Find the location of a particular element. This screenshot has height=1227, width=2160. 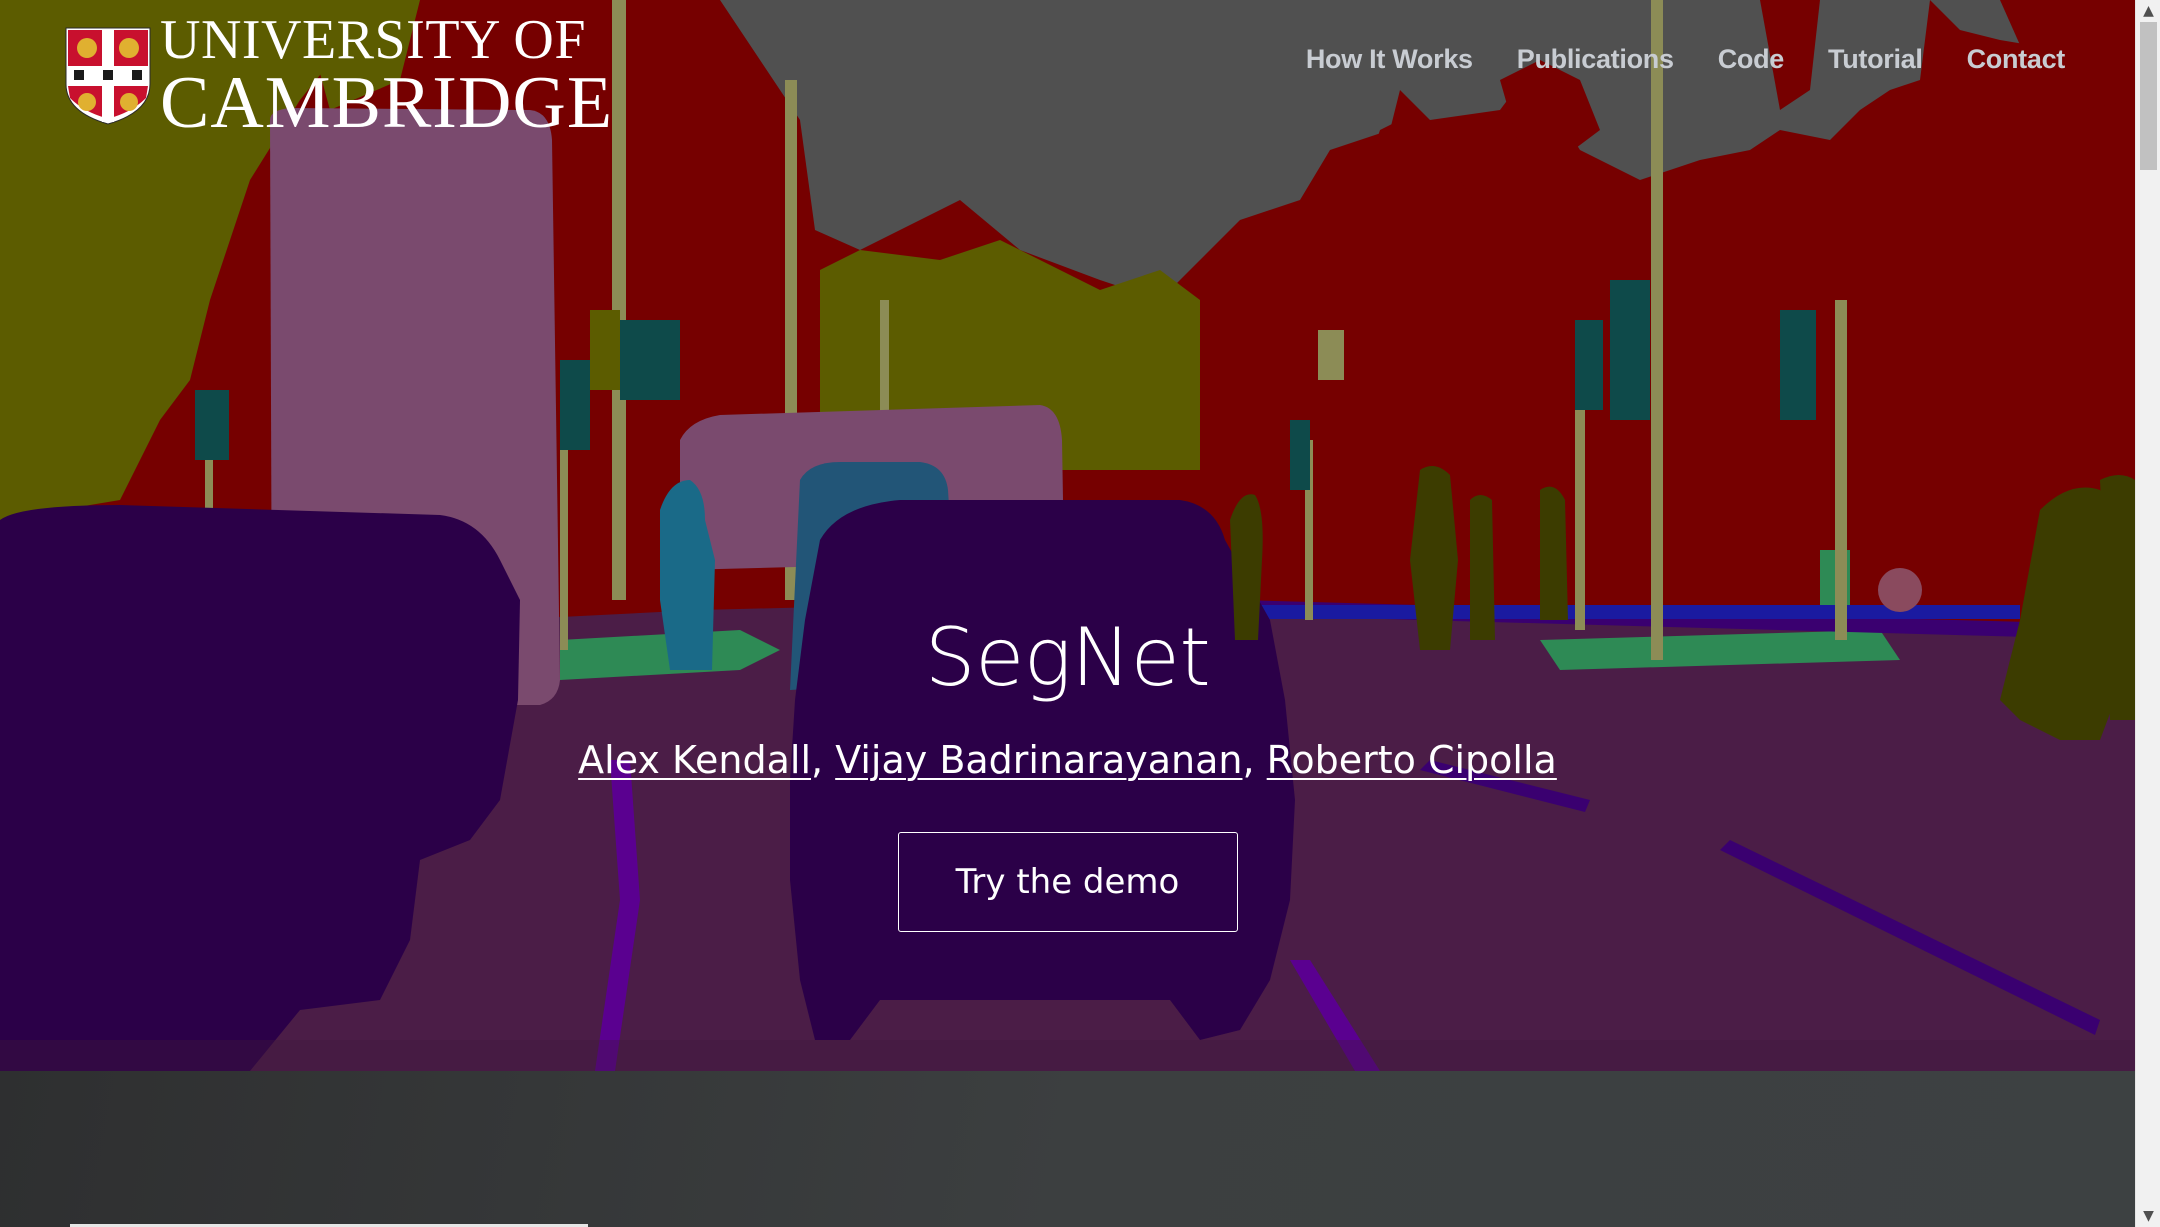

university-logo: UNIVERSITY OF CAMBRIDGE is located at coordinates (338, 76).